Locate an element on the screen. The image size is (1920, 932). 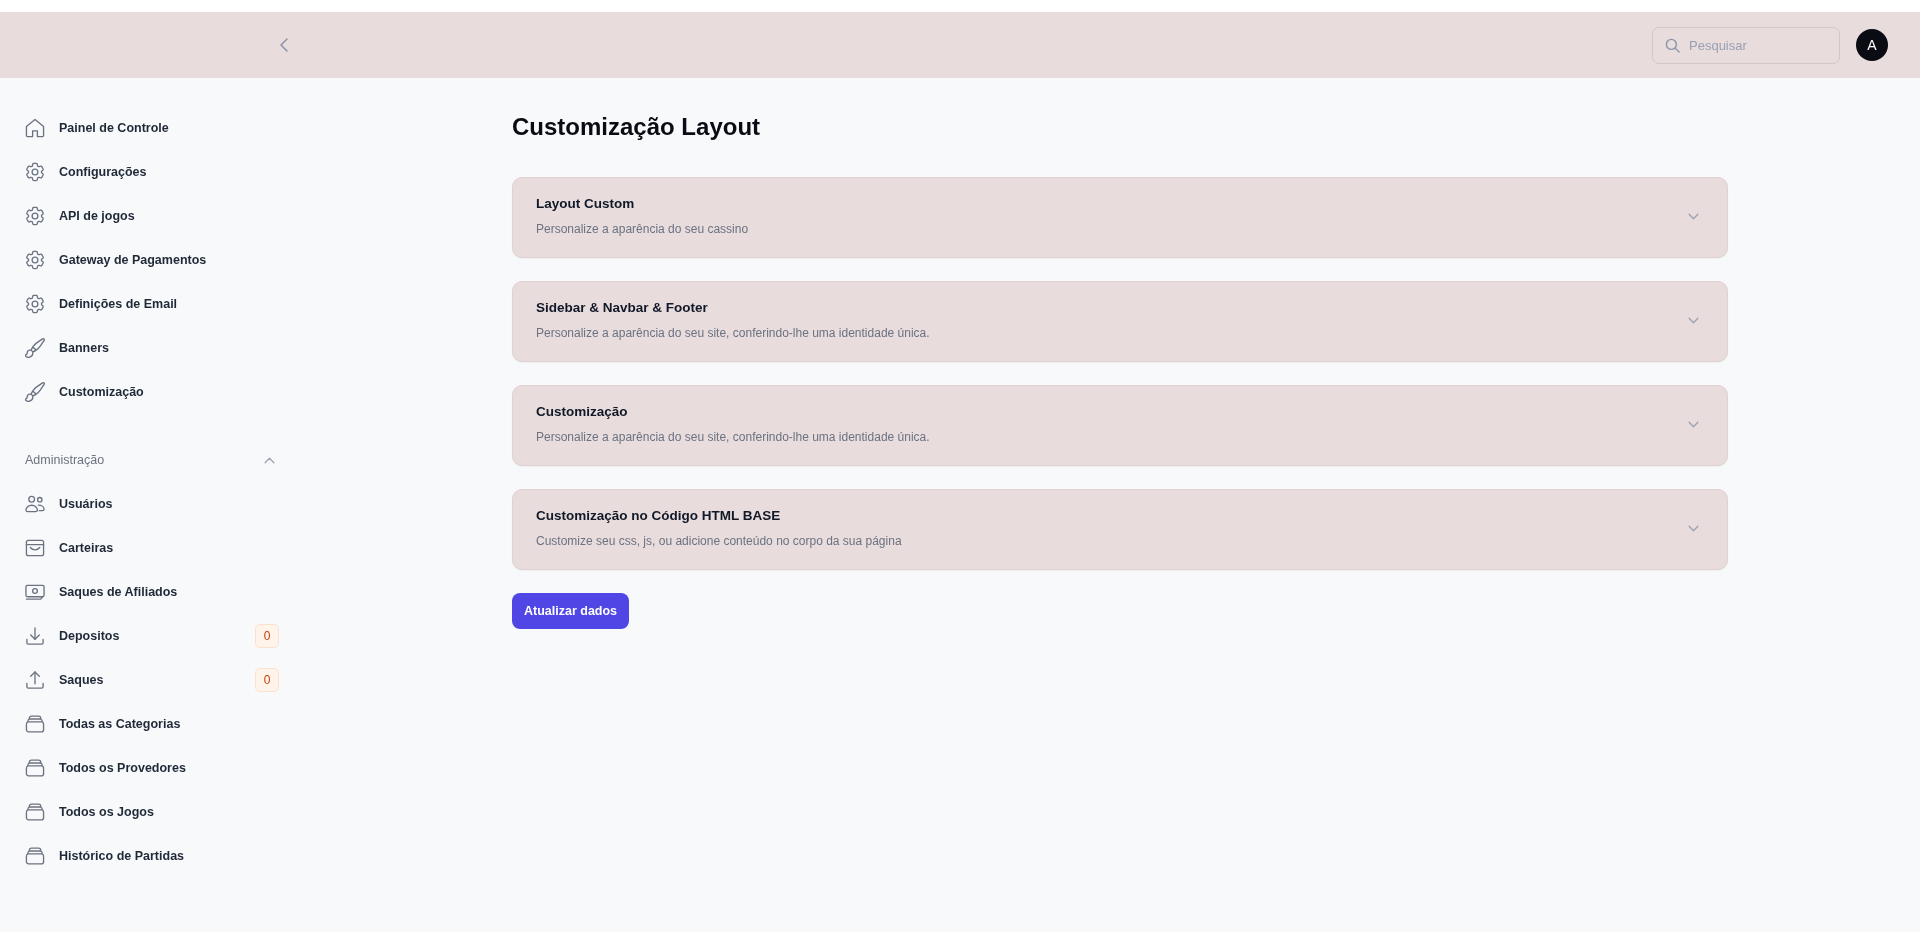
sidebar-item: Saques 0 is located at coordinates (152, 680).